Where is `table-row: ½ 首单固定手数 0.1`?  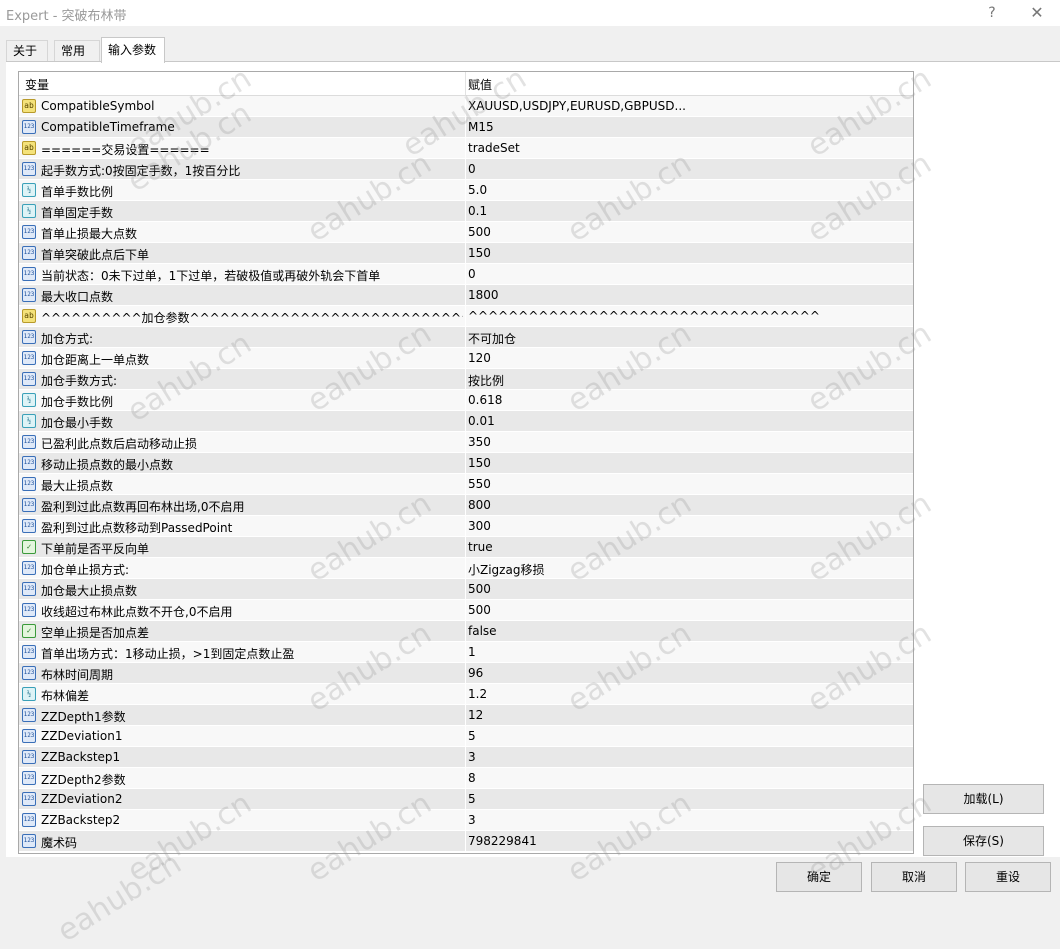 table-row: ½ 首单固定手数 0.1 is located at coordinates (466, 211).